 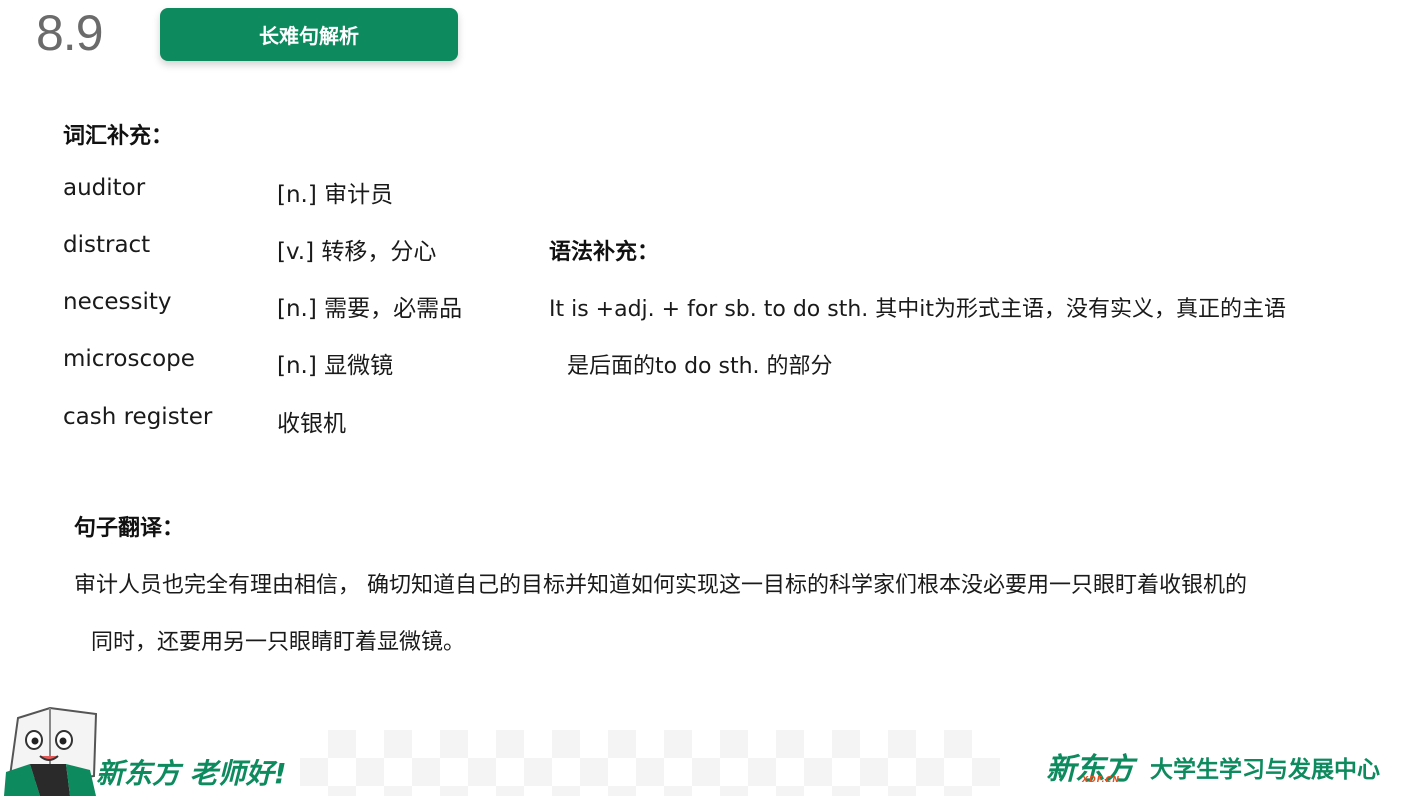 I want to click on vocab-heading: 词汇补充：, so click(x=118, y=136).